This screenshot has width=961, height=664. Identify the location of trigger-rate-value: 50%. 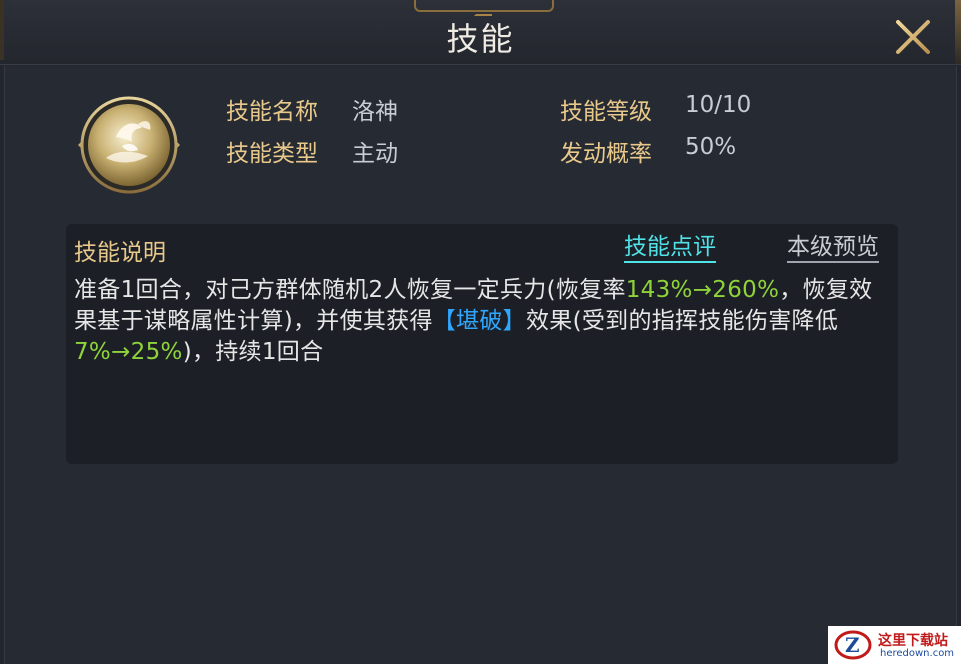
(711, 147).